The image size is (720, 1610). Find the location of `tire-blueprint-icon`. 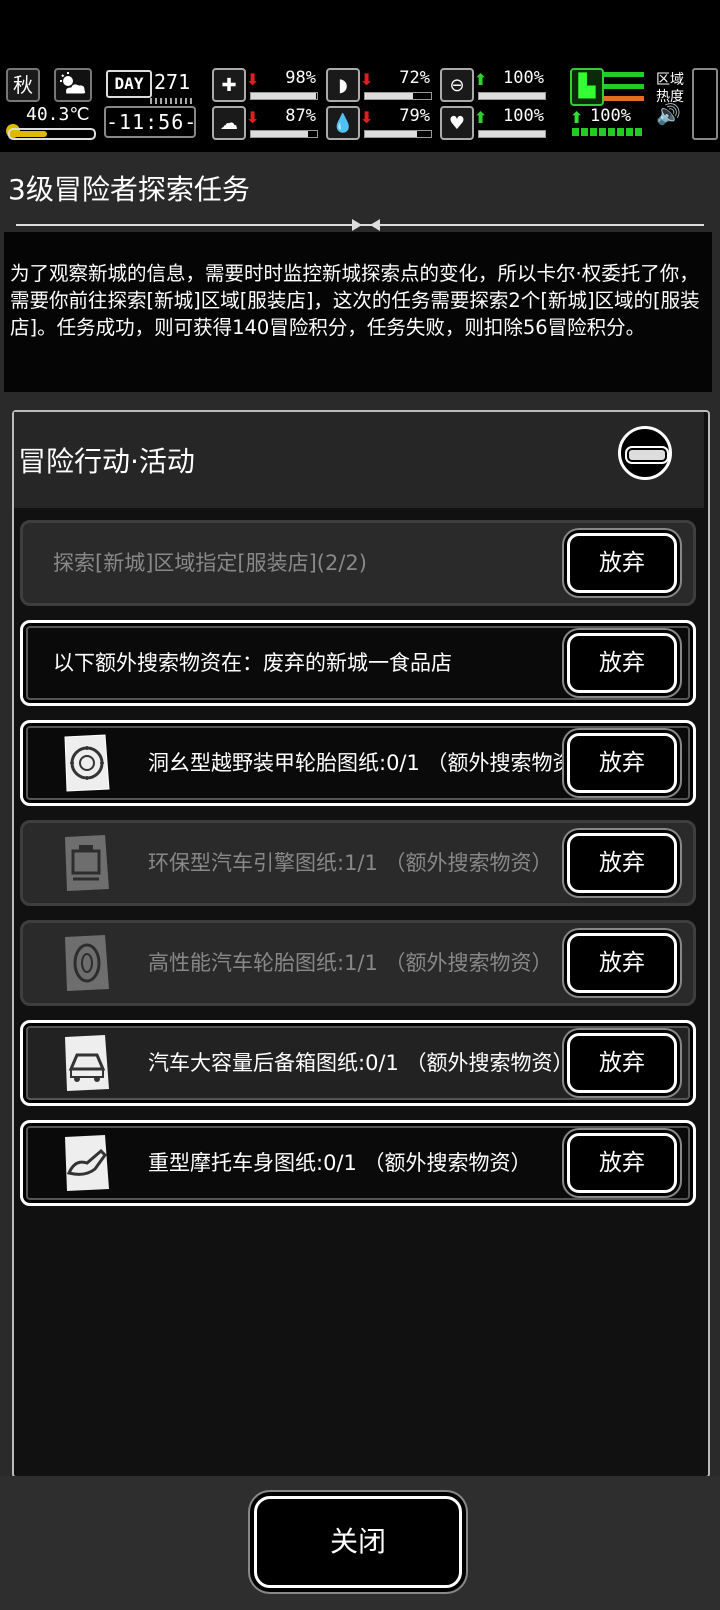

tire-blueprint-icon is located at coordinates (87, 764).